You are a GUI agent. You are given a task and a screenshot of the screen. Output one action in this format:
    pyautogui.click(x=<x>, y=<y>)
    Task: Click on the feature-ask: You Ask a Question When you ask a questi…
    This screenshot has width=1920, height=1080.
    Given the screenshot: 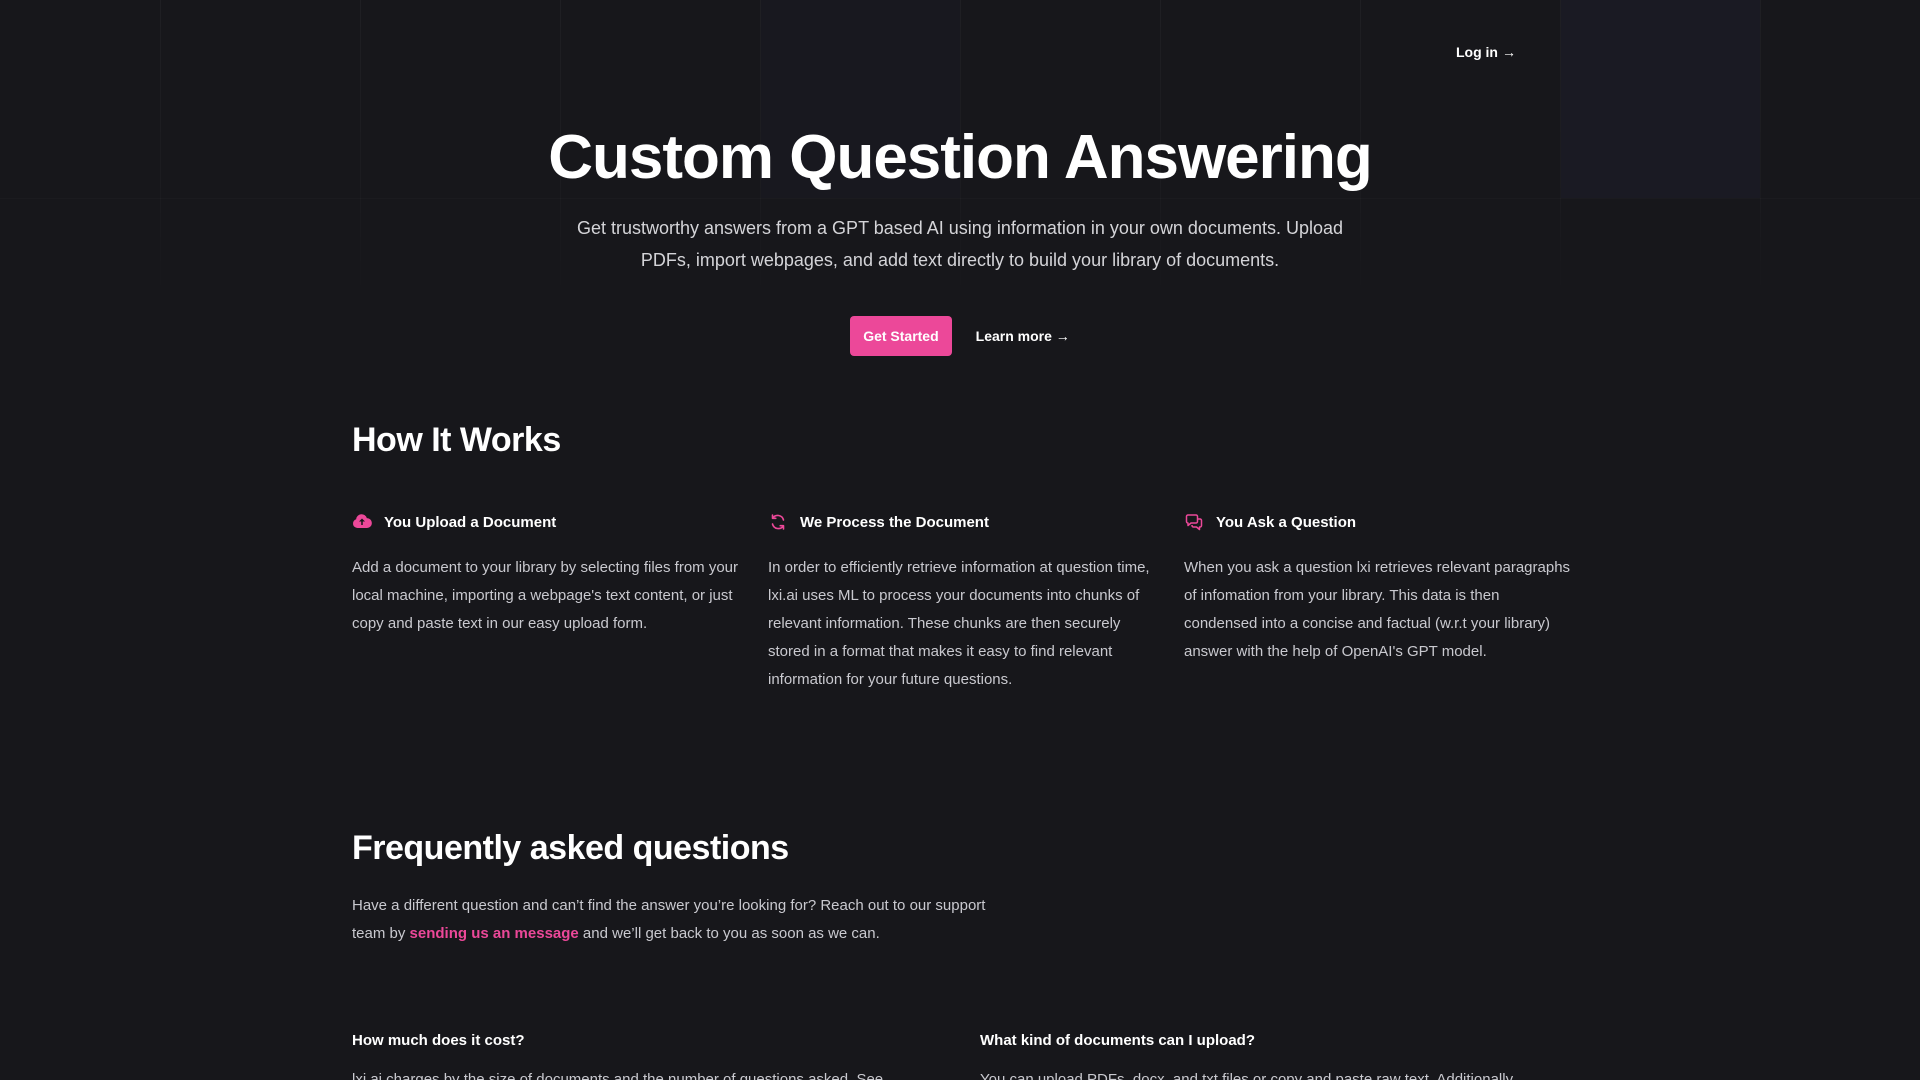 What is the action you would take?
    pyautogui.click(x=1378, y=587)
    